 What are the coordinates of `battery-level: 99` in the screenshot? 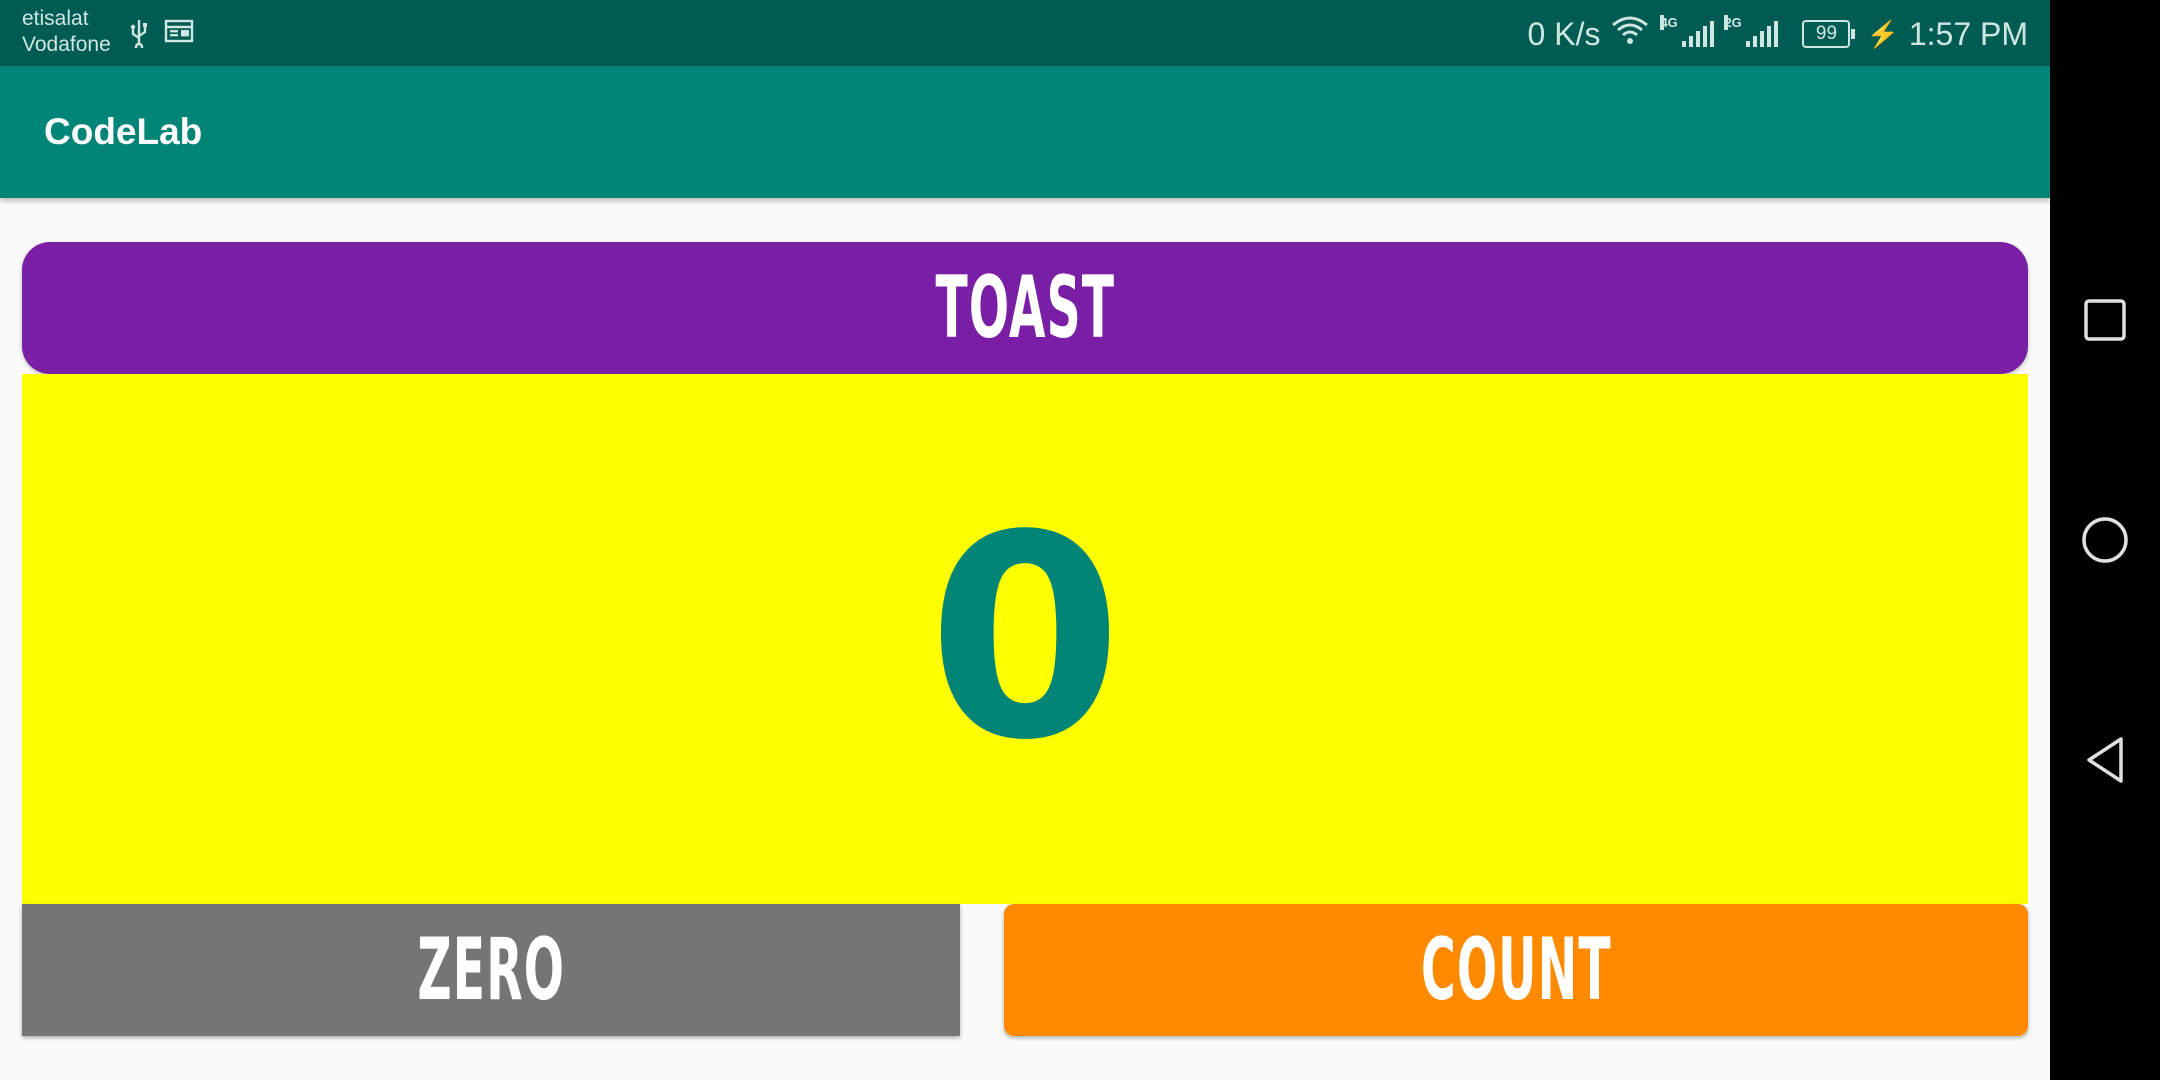 It's located at (1826, 33).